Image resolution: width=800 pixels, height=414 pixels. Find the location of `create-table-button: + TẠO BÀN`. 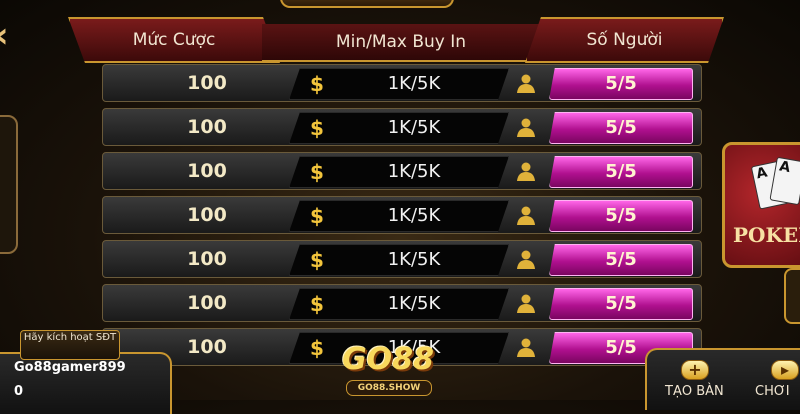

create-table-button: + TẠO BÀN is located at coordinates (695, 380).